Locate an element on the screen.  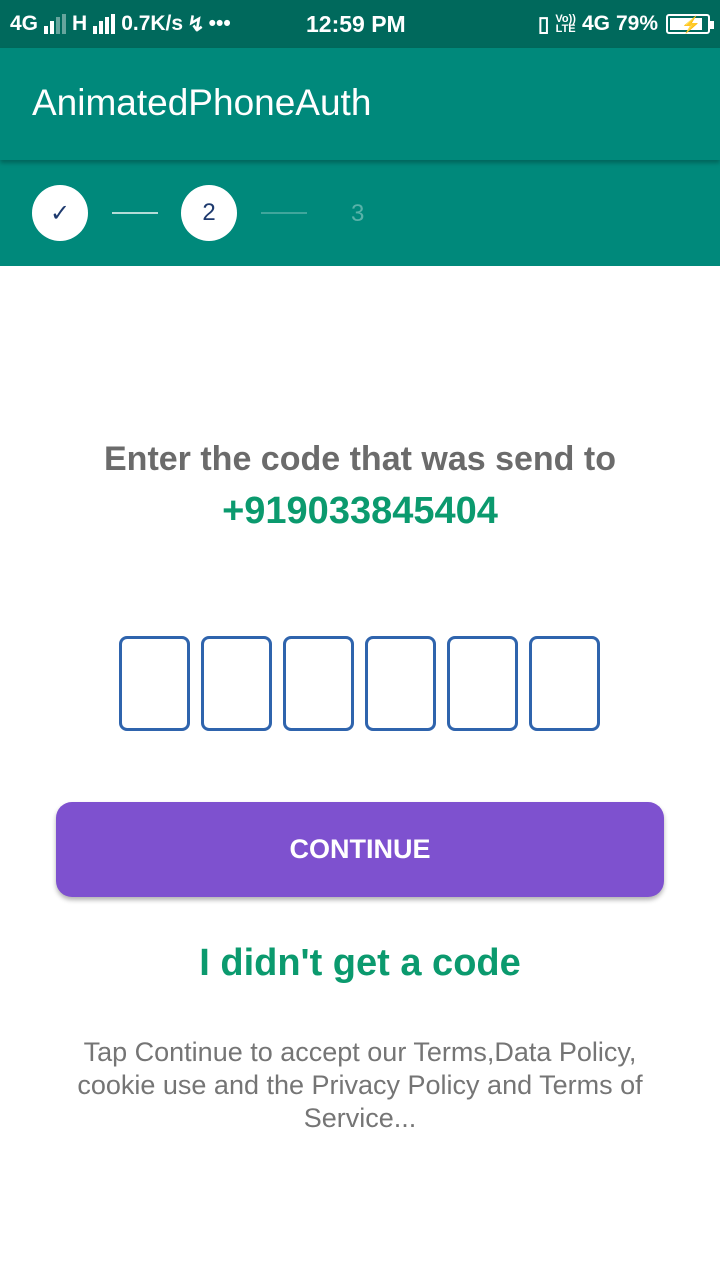
app-title: AnimatedPhoneAuth is located at coordinates (202, 102).